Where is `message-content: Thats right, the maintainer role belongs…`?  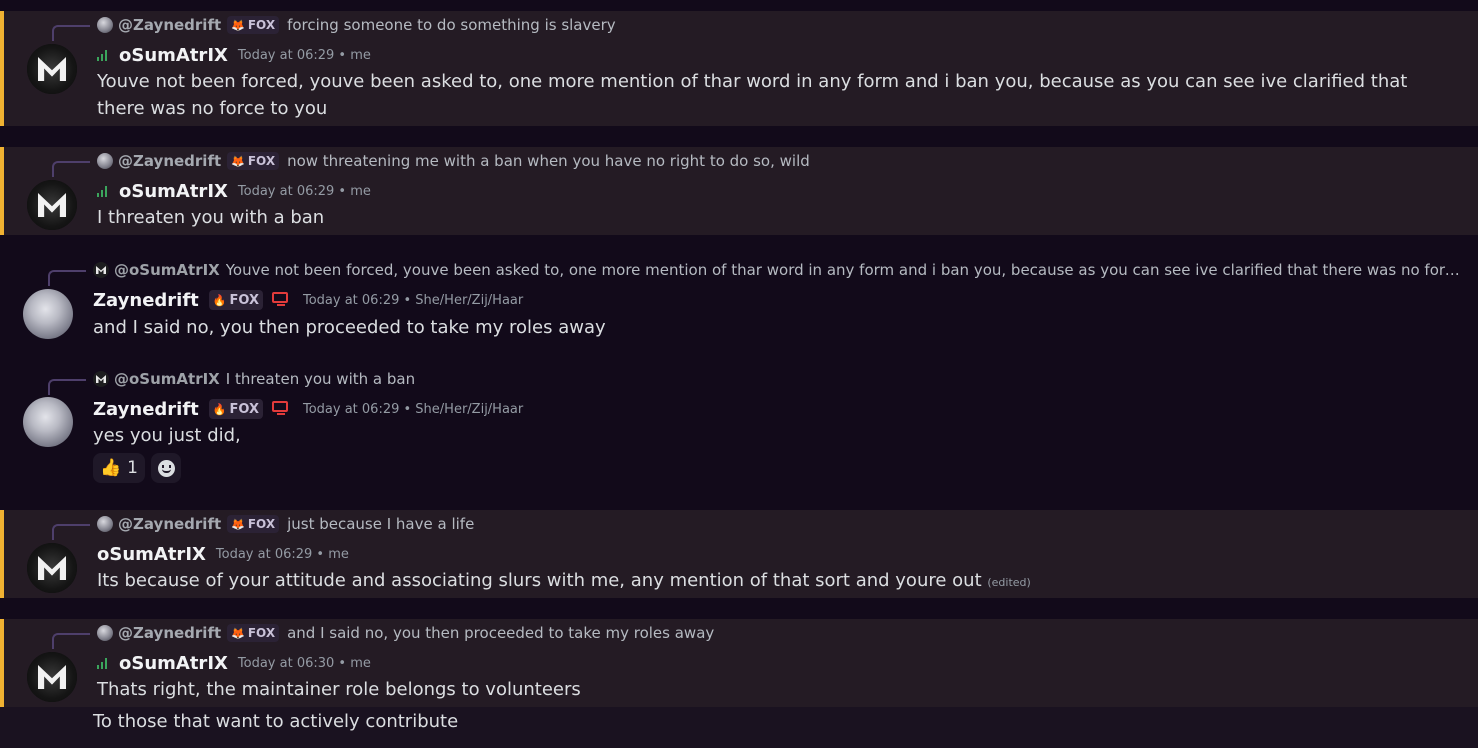 message-content: Thats right, the maintainer role belongs… is located at coordinates (339, 689).